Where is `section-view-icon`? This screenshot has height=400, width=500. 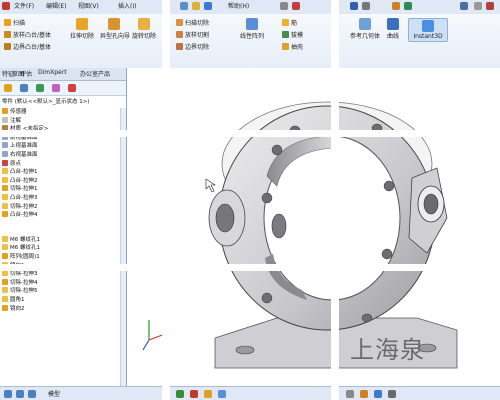 section-view-icon is located at coordinates (208, 394).